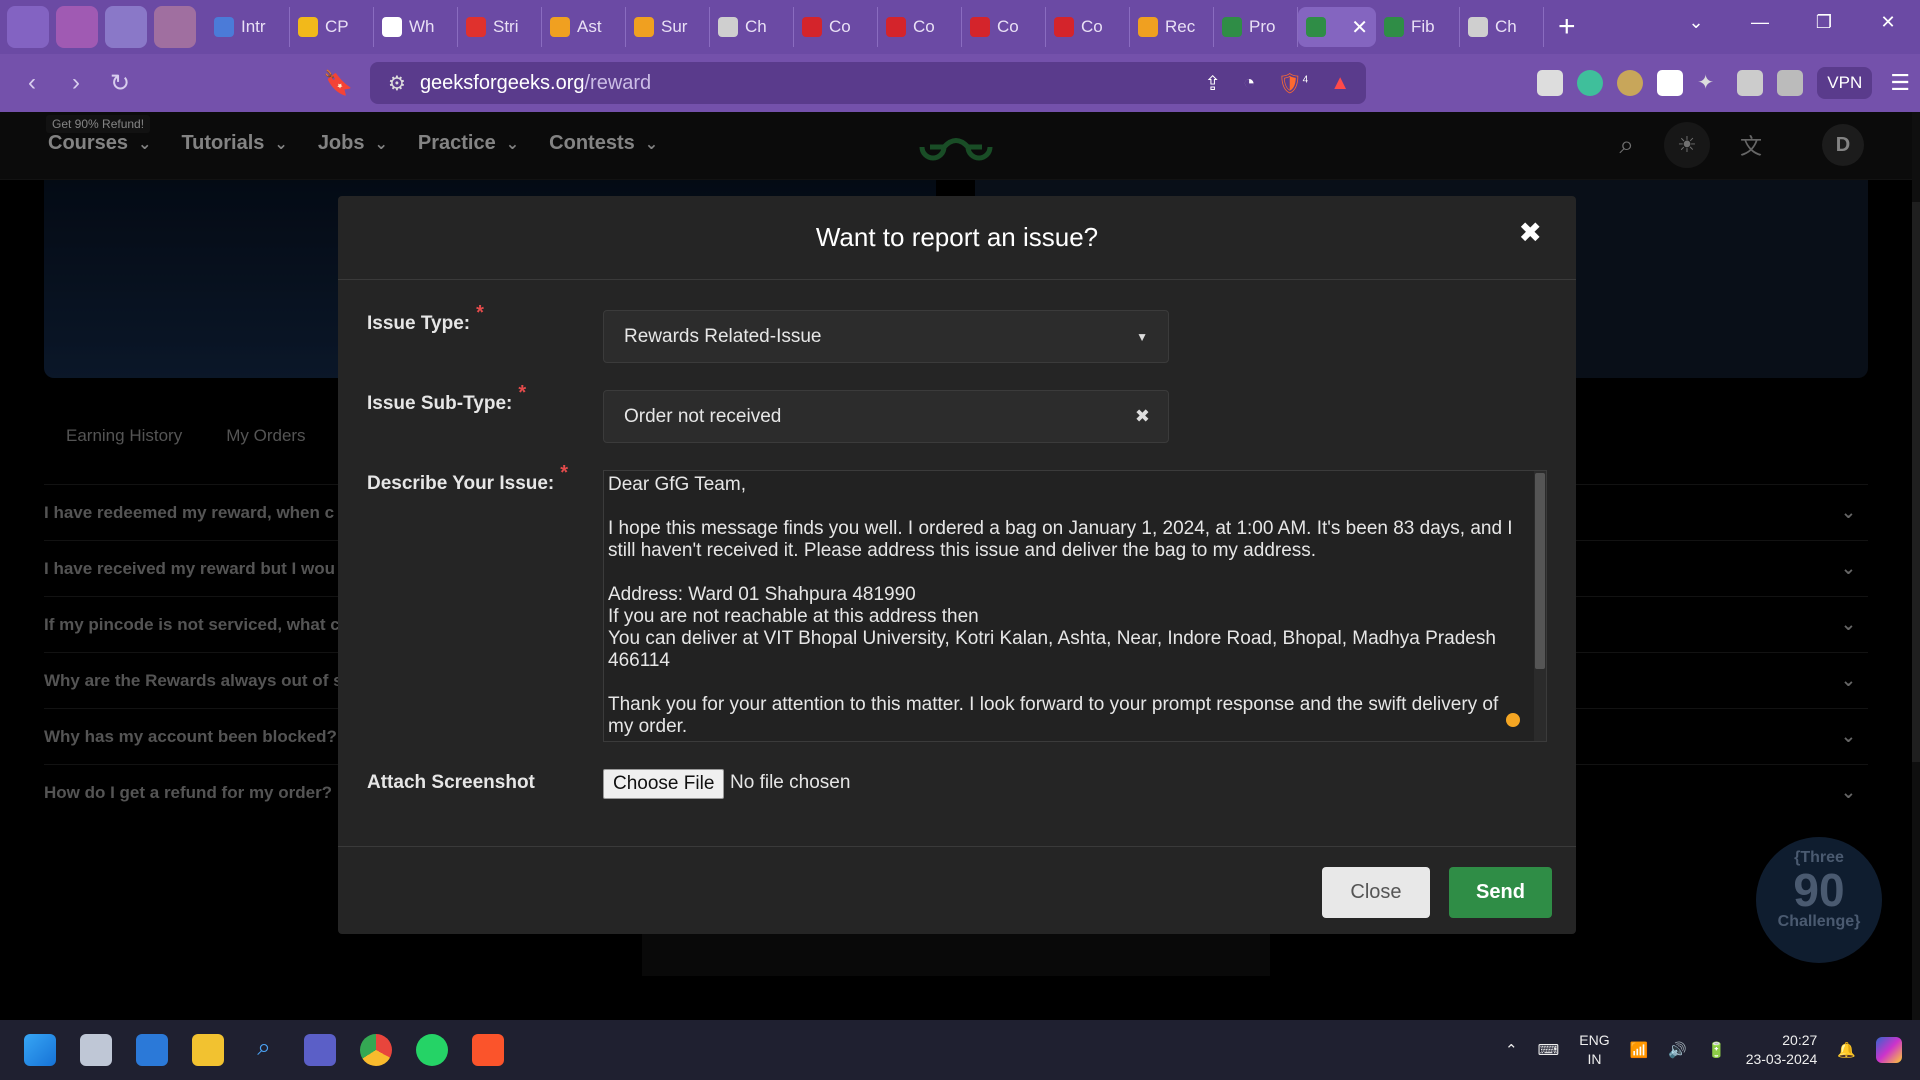 The width and height of the screenshot is (1920, 1080). What do you see at coordinates (451, 782) in the screenshot?
I see `attach-screenshot-label: Attach Screenshot` at bounding box center [451, 782].